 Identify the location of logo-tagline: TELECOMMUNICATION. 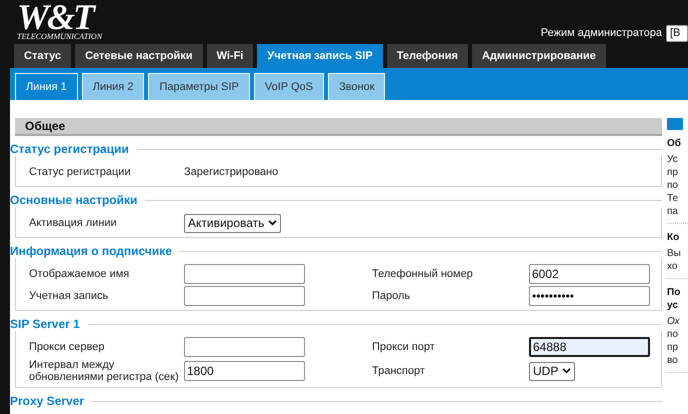
(59, 36).